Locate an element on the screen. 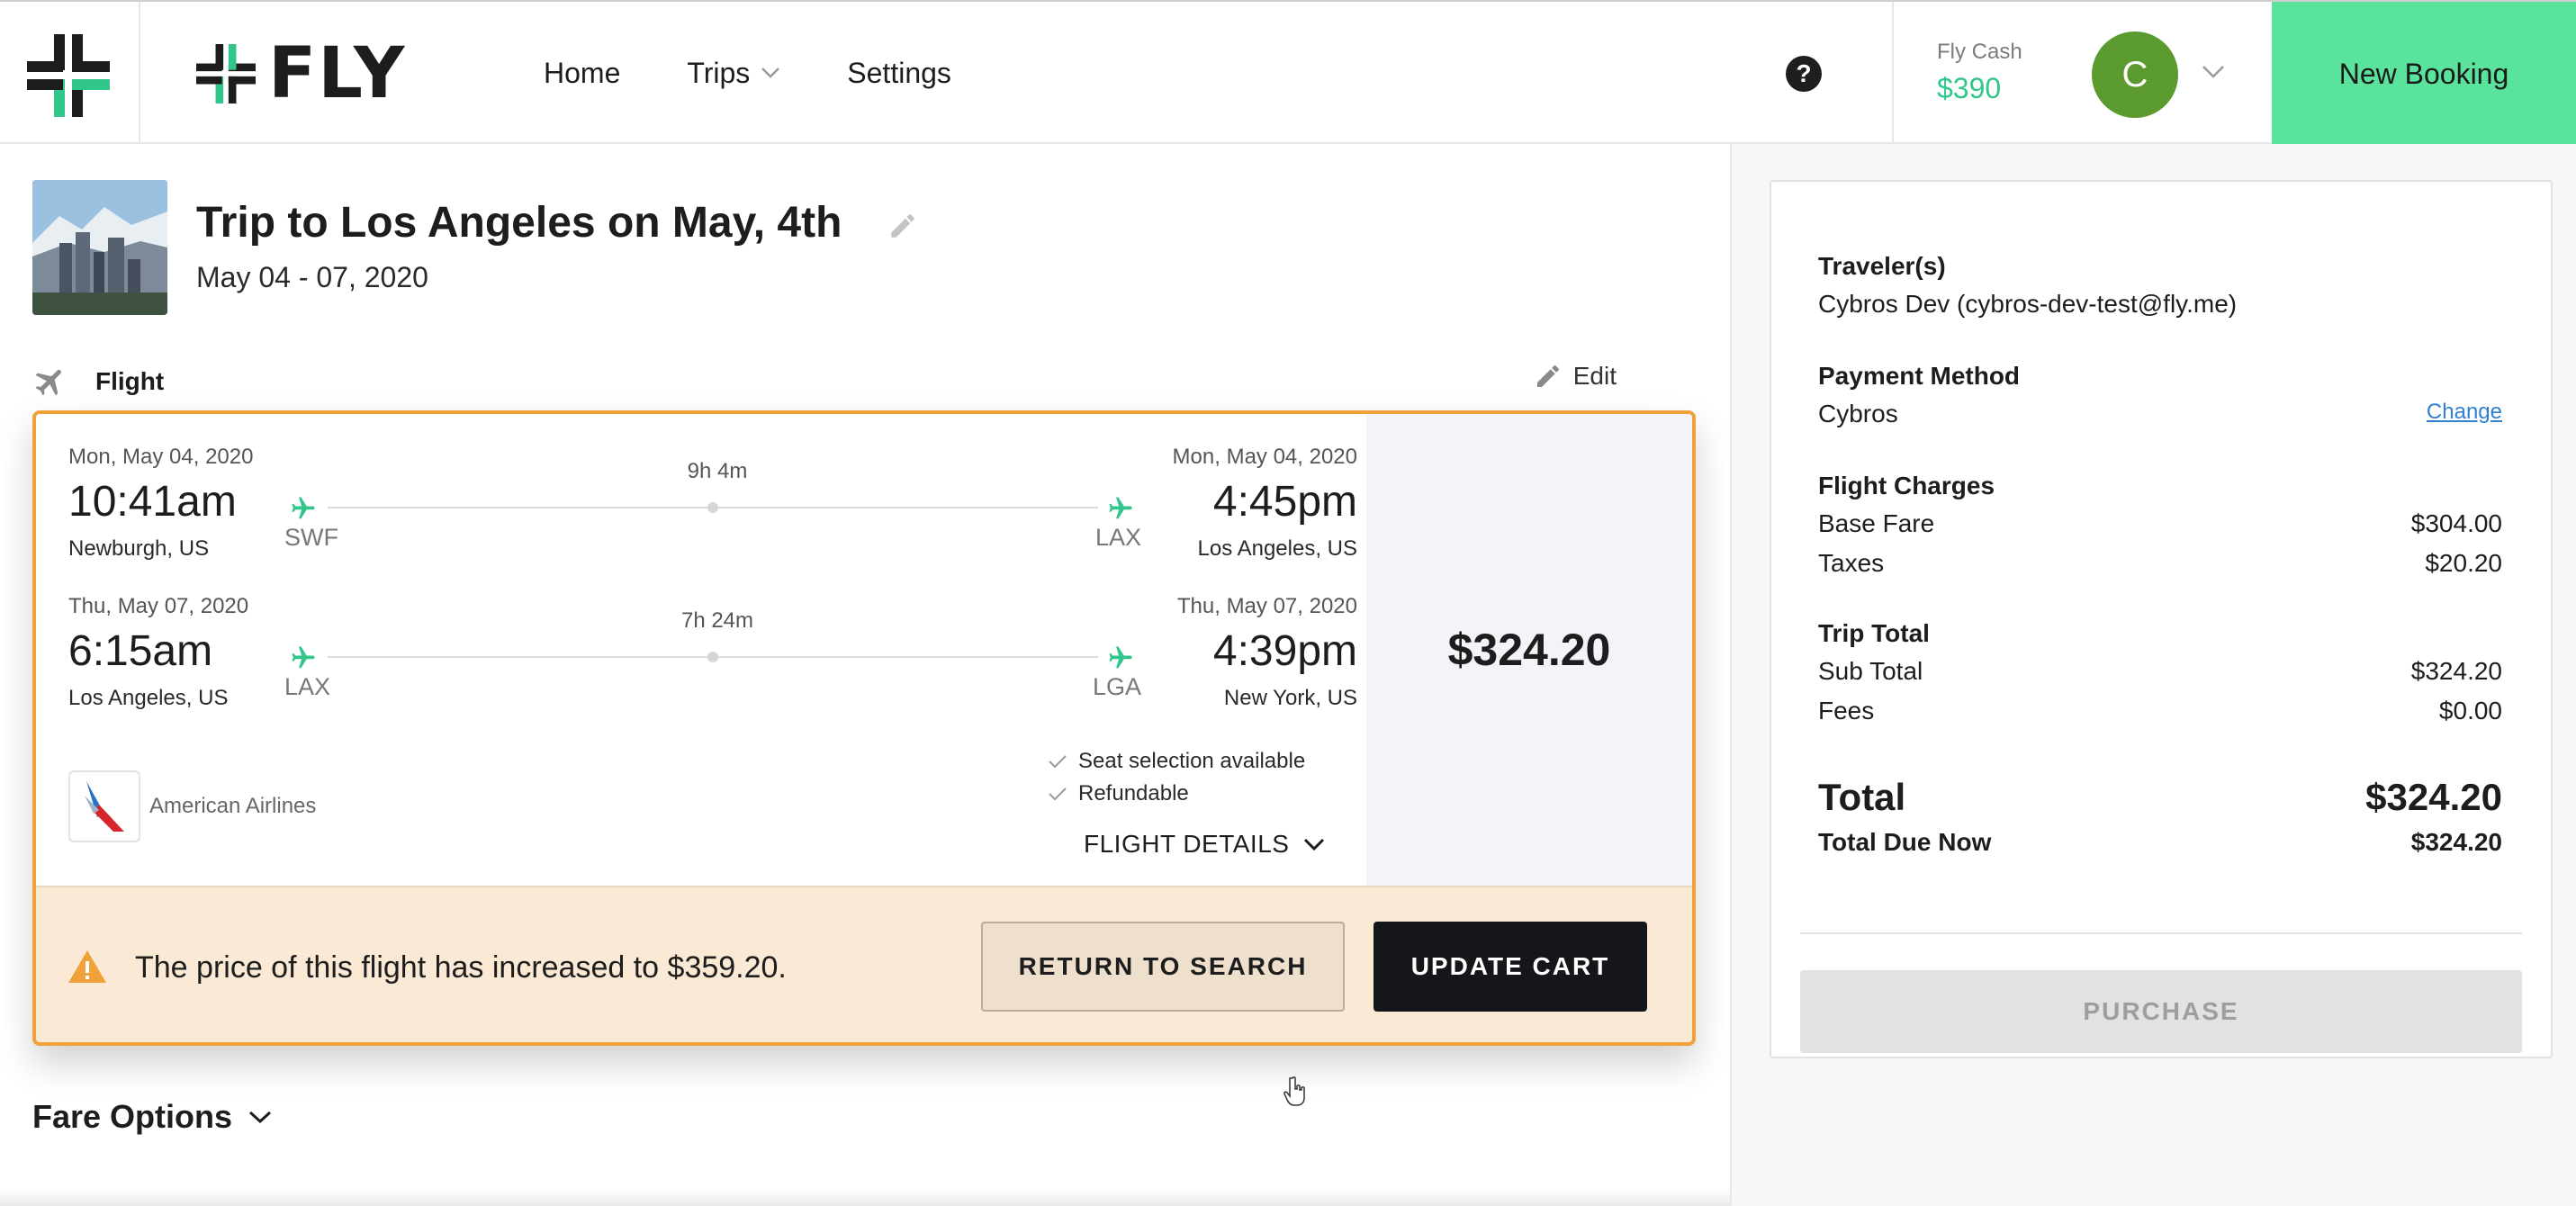  nav-settings-label: Settings is located at coordinates (899, 72).